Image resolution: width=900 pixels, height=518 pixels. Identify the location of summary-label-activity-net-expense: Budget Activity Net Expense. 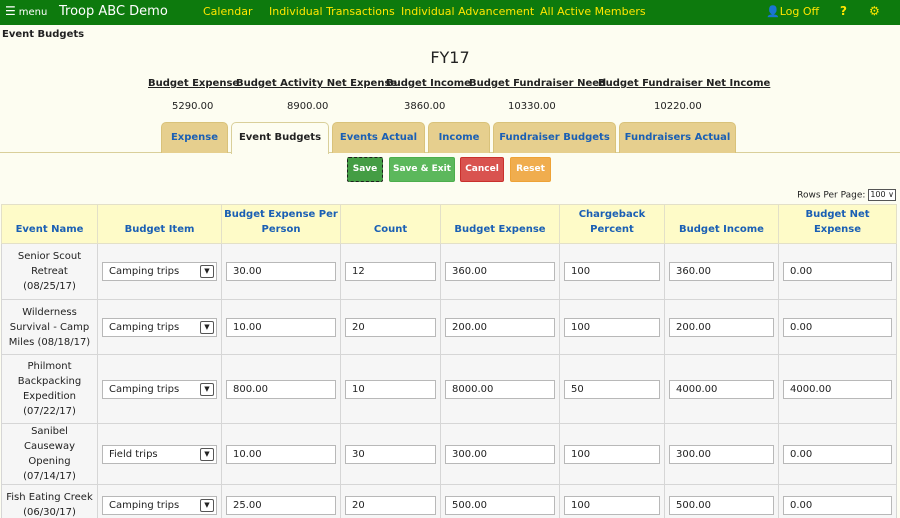
(317, 83).